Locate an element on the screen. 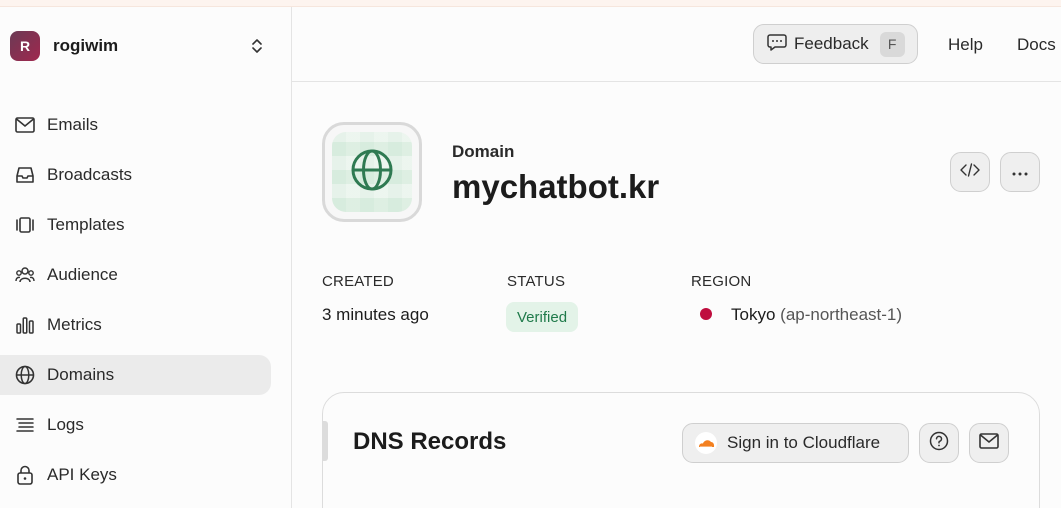 This screenshot has height=508, width=1061. bar-chart-icon is located at coordinates (25, 325).